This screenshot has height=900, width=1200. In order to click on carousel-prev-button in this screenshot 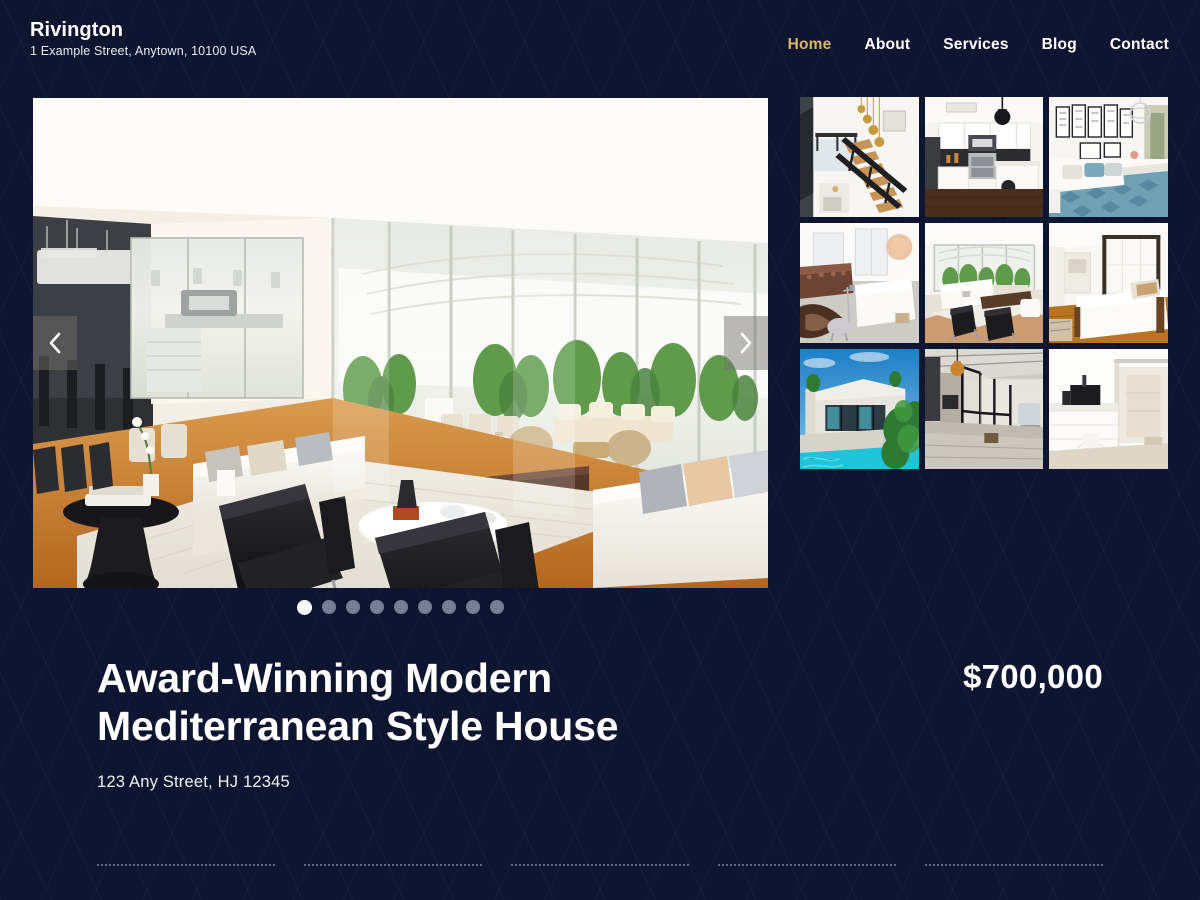, I will do `click(55, 343)`.